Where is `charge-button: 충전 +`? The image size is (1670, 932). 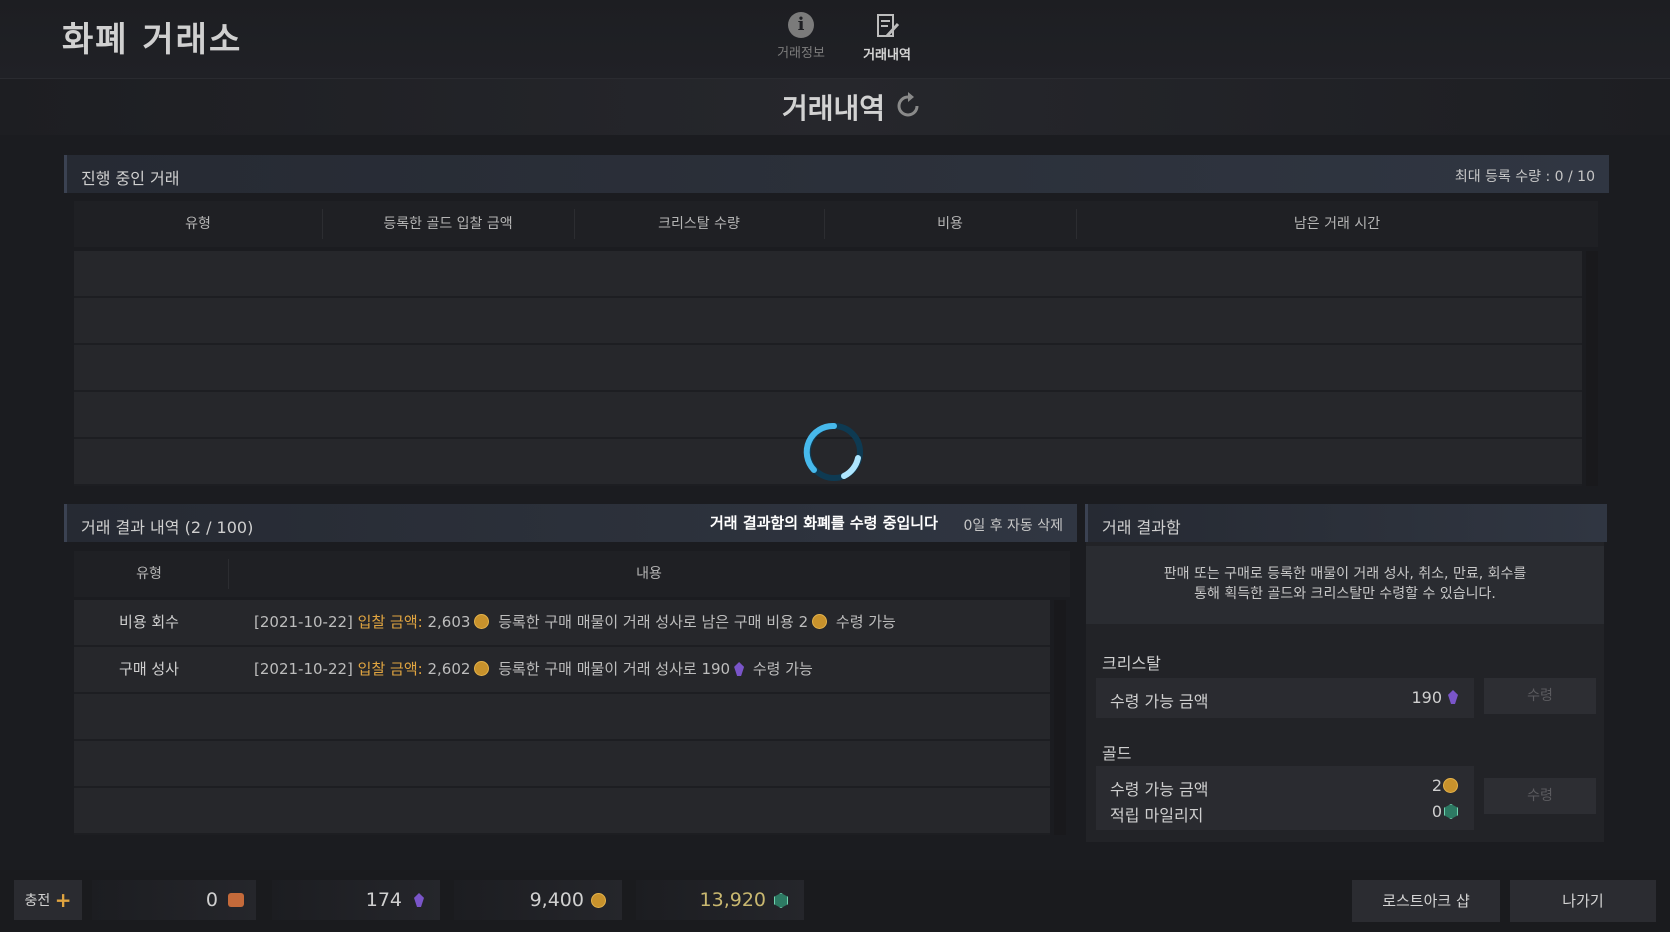
charge-button: 충전 + is located at coordinates (48, 900).